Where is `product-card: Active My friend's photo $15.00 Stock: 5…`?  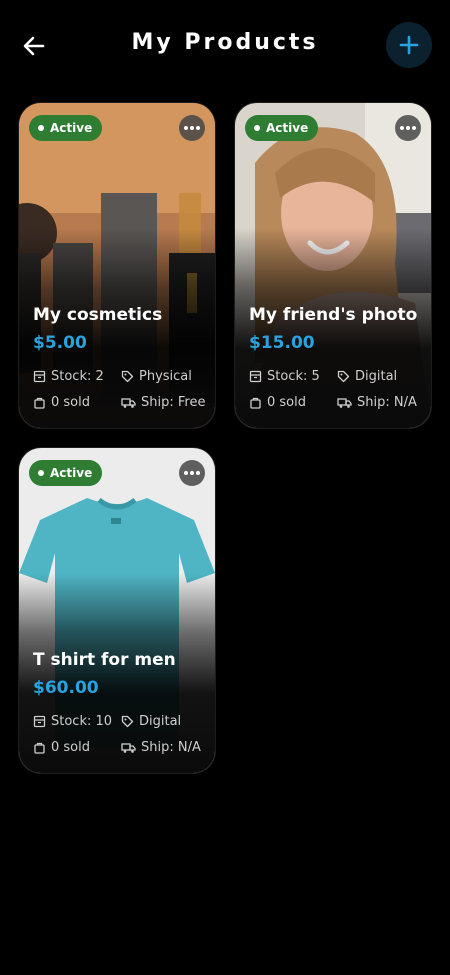 product-card: Active My friend's photo $15.00 Stock: 5… is located at coordinates (333, 265).